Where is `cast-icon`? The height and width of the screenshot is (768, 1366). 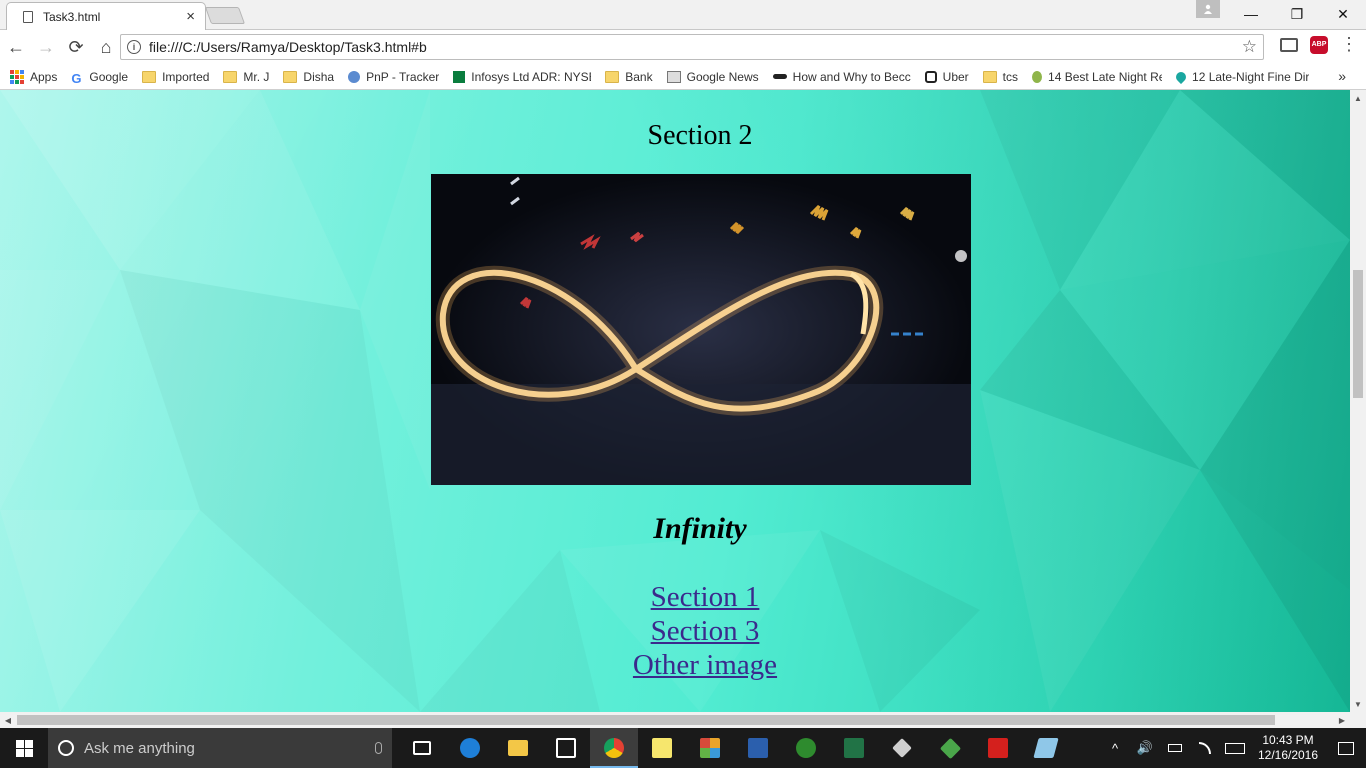
cast-icon is located at coordinates (1289, 44).